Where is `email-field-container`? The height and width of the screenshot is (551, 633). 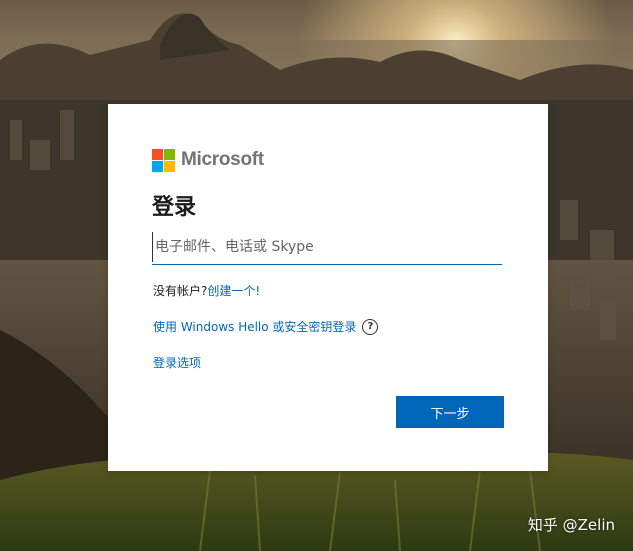
email-field-container is located at coordinates (329, 248).